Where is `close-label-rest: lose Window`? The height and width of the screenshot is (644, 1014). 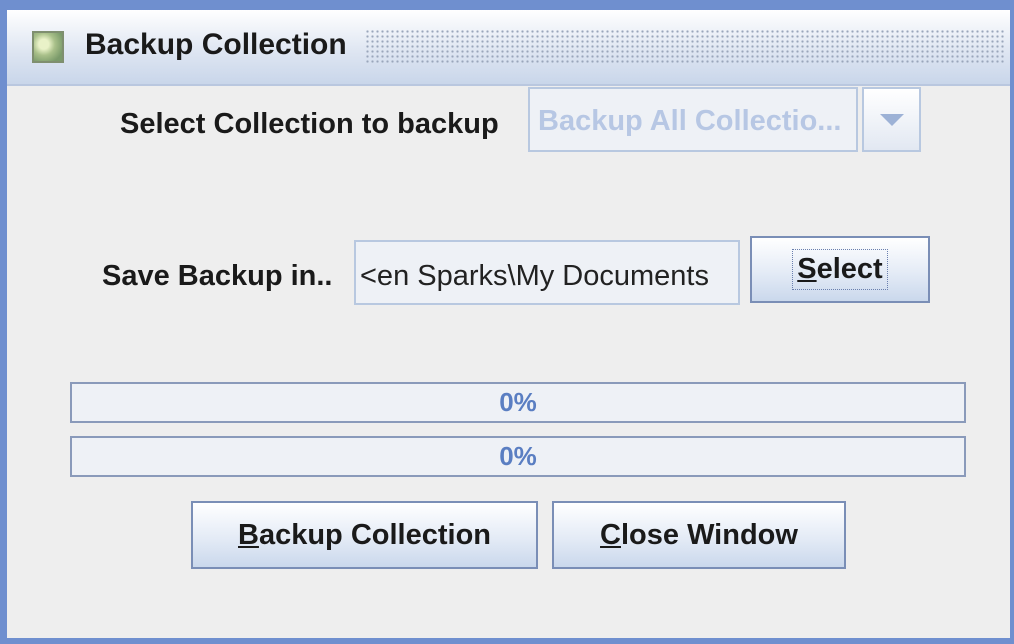 close-label-rest: lose Window is located at coordinates (709, 534).